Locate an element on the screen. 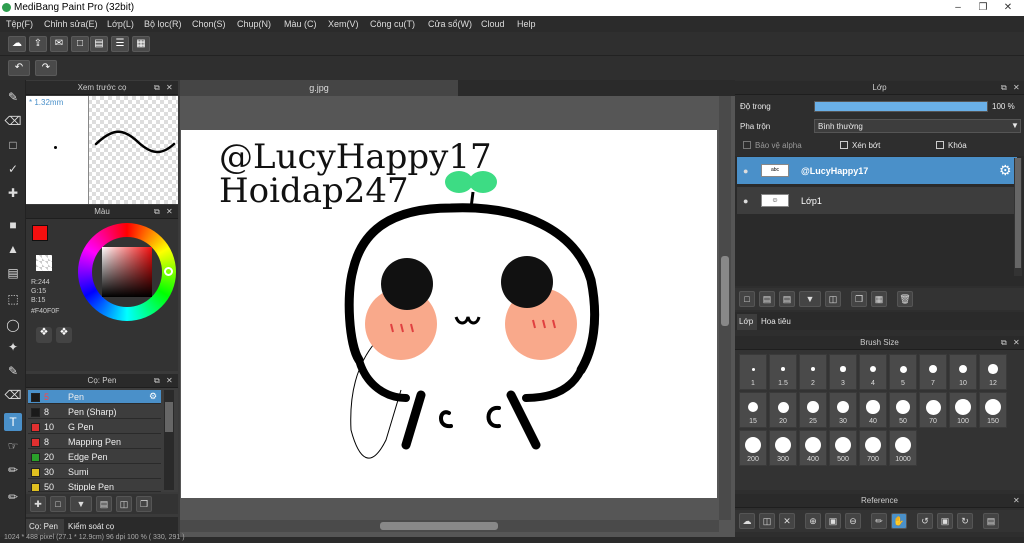 This screenshot has height=543, width=1024. opacity-slider is located at coordinates (901, 106).